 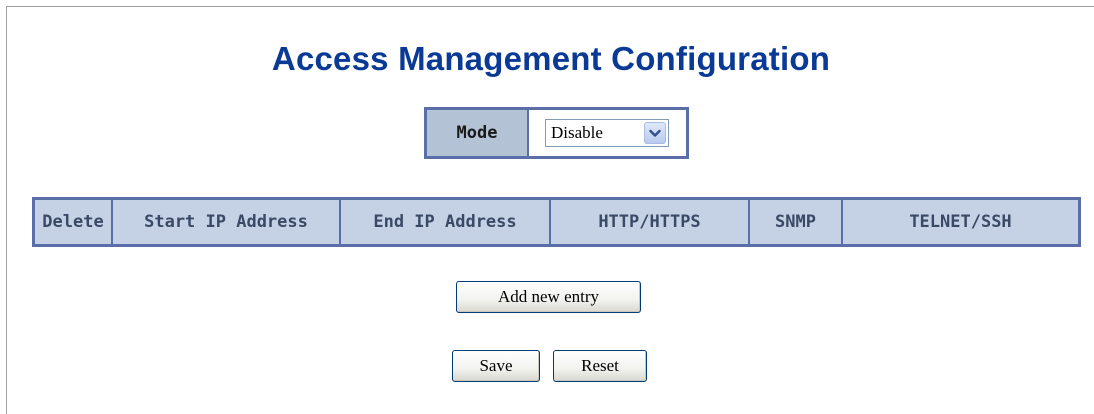 What do you see at coordinates (796, 222) in the screenshot?
I see `column-header-snmp: SNMP` at bounding box center [796, 222].